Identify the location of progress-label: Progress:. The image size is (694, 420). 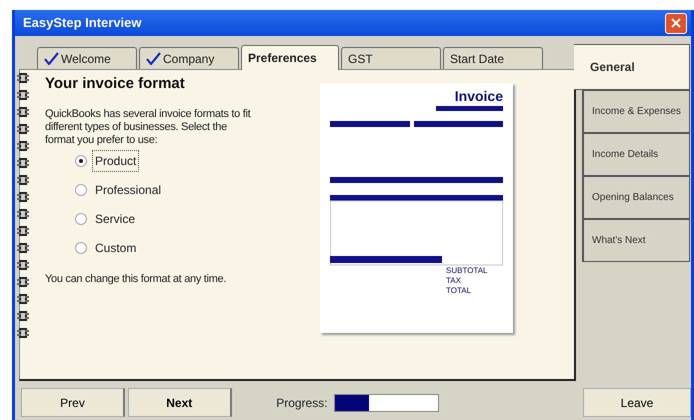
(302, 403).